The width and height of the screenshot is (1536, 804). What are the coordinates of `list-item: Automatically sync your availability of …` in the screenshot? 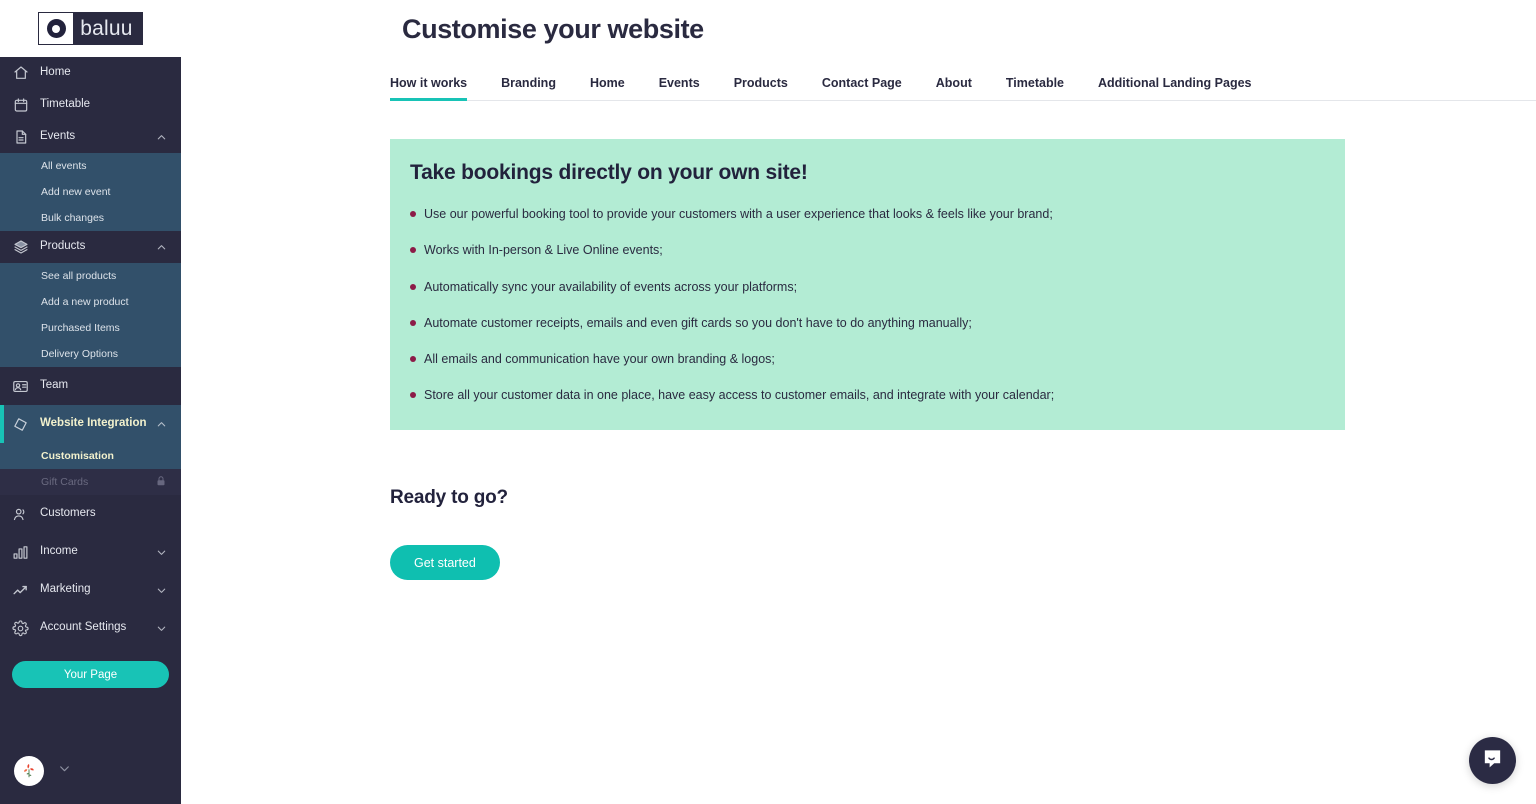 It's located at (864, 287).